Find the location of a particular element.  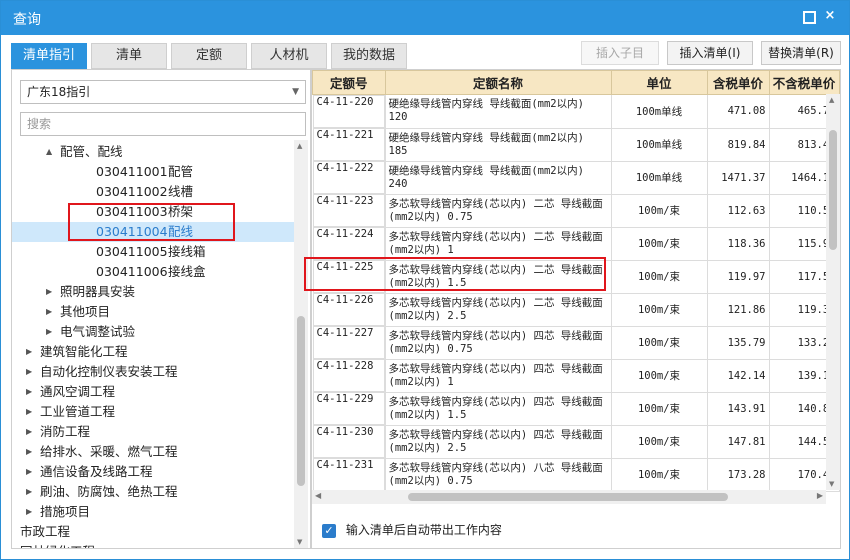

col-header-pretax-price: 不含税单价 is located at coordinates (804, 82).